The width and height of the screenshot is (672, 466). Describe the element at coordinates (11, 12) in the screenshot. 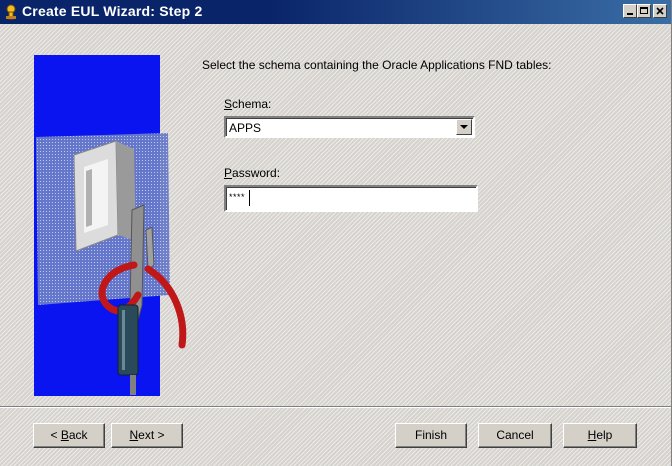

I see `wizard-icon` at that location.